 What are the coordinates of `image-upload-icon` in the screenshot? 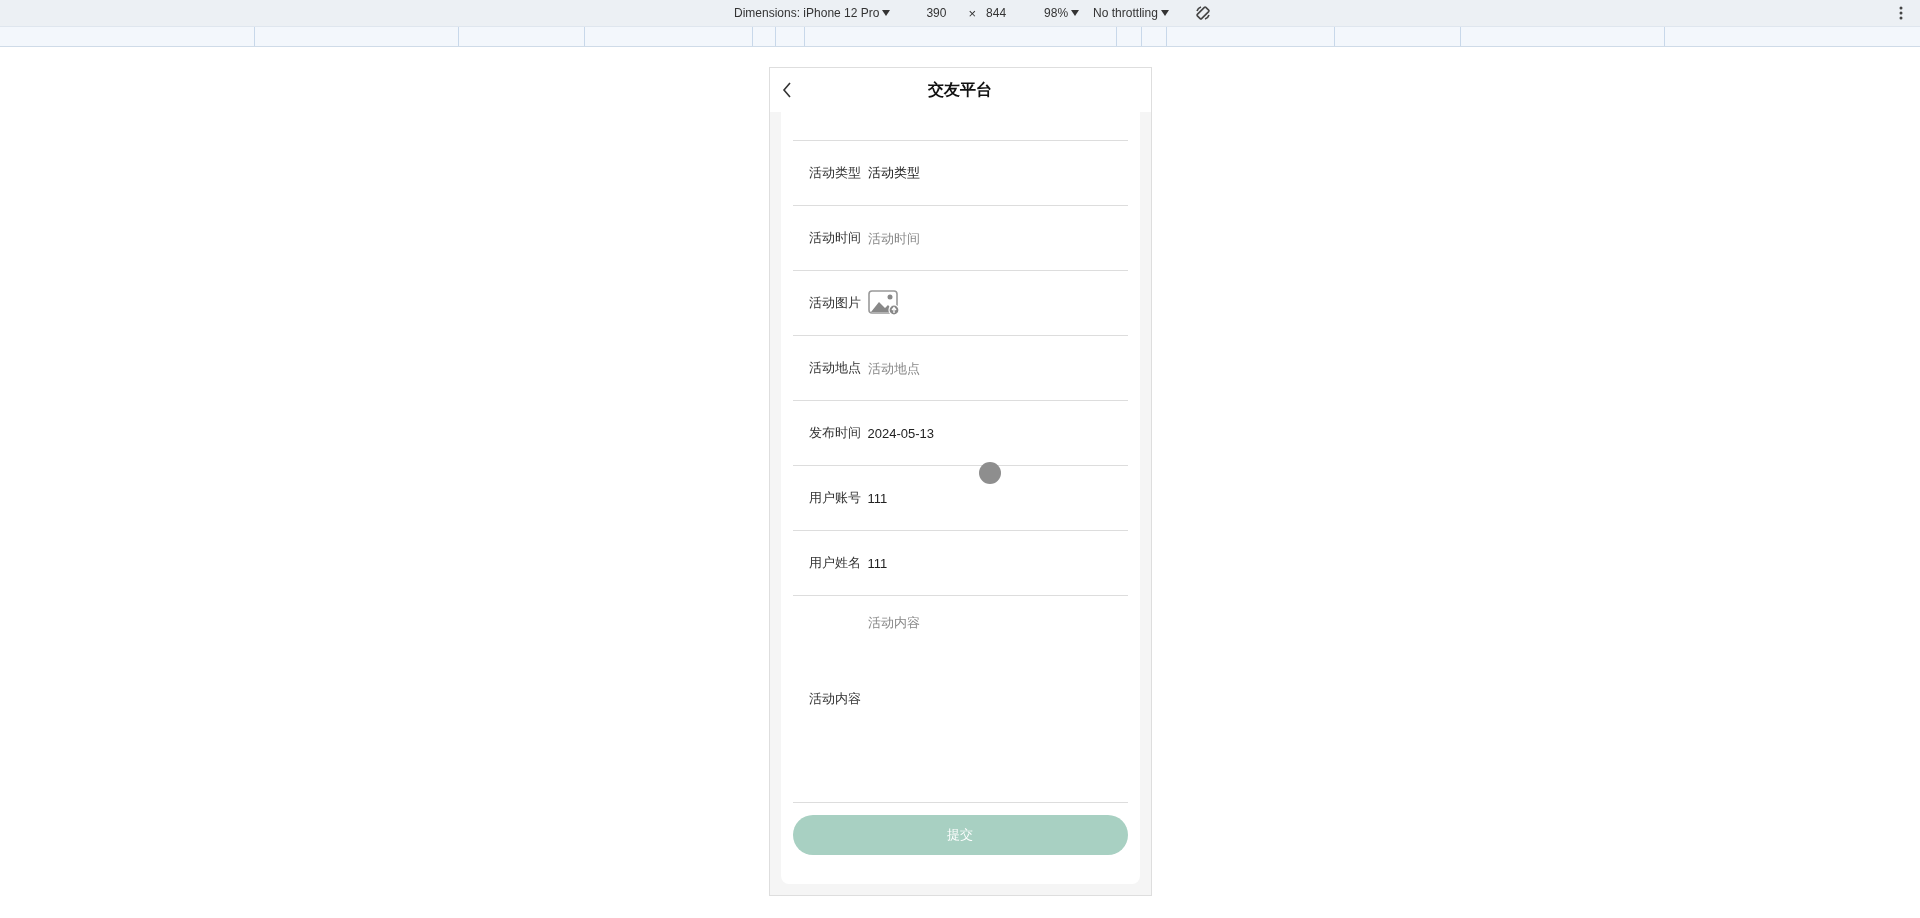 It's located at (883, 303).